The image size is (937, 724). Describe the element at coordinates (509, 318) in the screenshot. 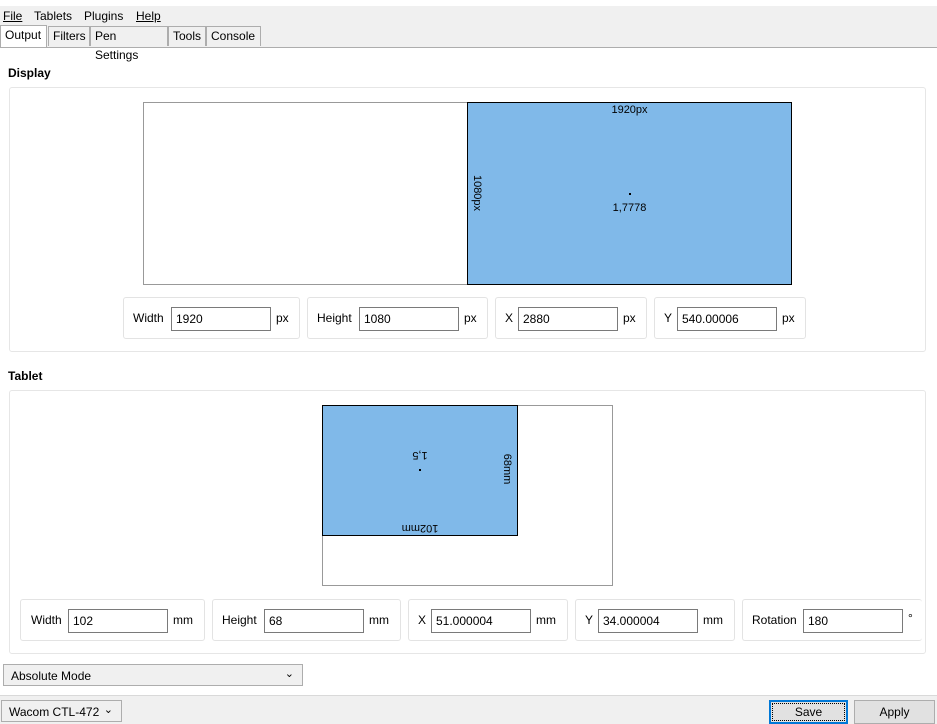

I see `display-x-label: X` at that location.